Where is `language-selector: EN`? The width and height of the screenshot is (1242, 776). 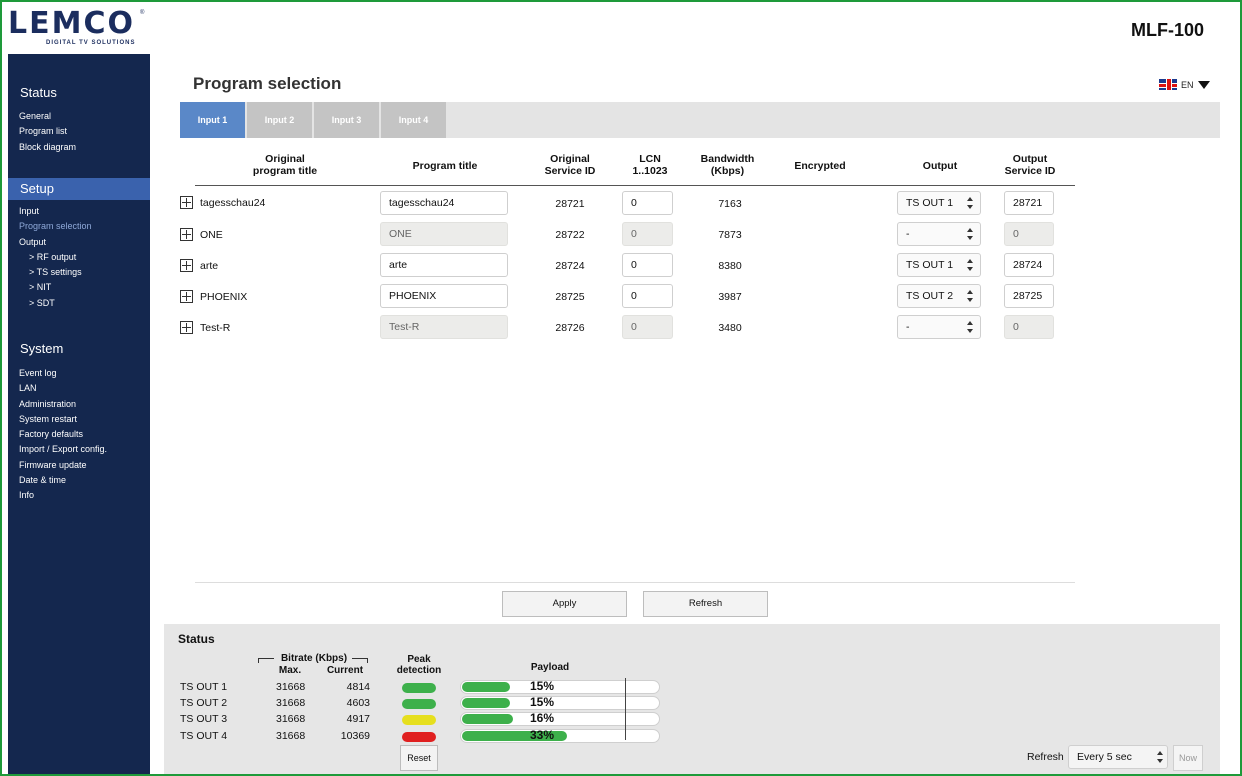
language-selector: EN is located at coordinates (1184, 84).